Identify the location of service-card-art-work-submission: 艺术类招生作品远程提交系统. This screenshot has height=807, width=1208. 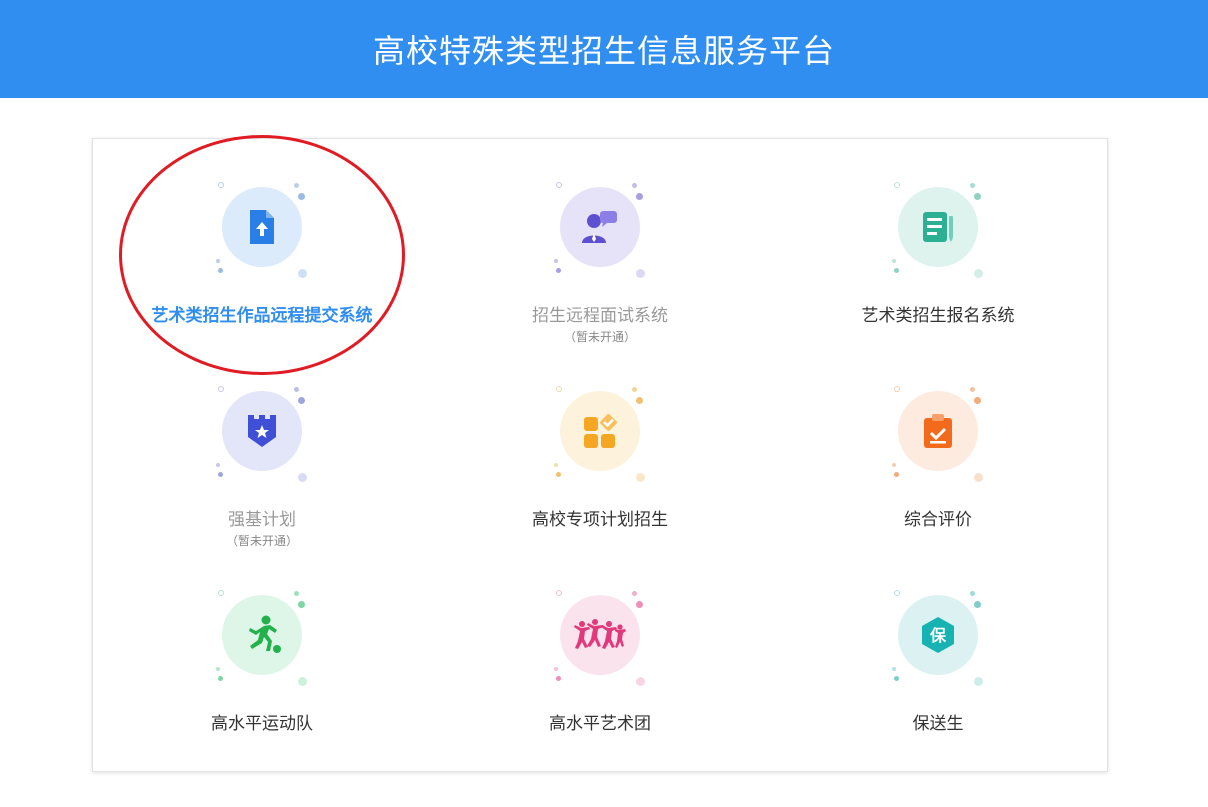
(262, 279).